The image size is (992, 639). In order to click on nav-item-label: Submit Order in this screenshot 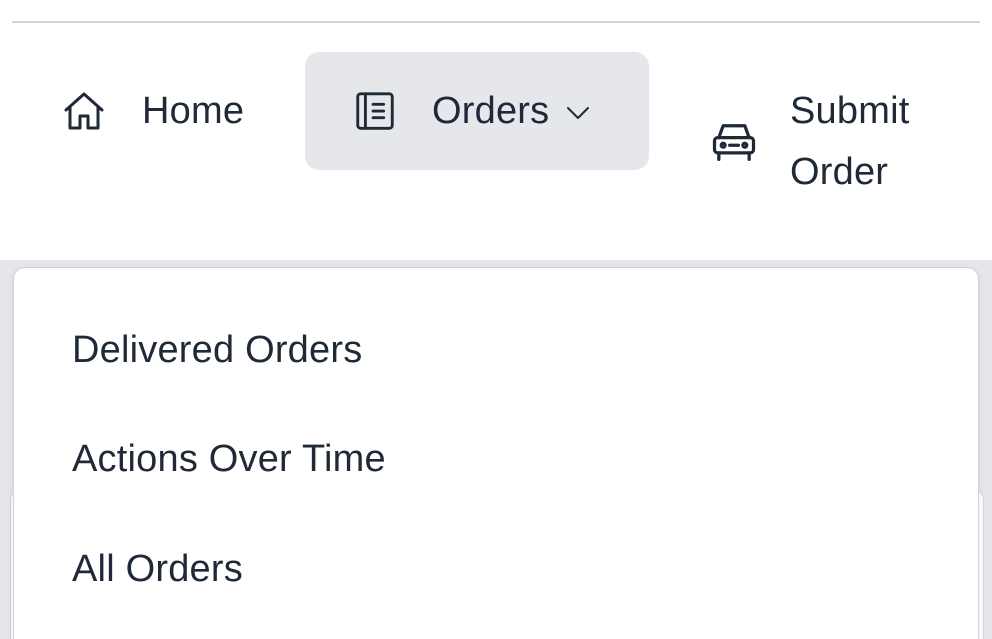, I will do `click(850, 141)`.